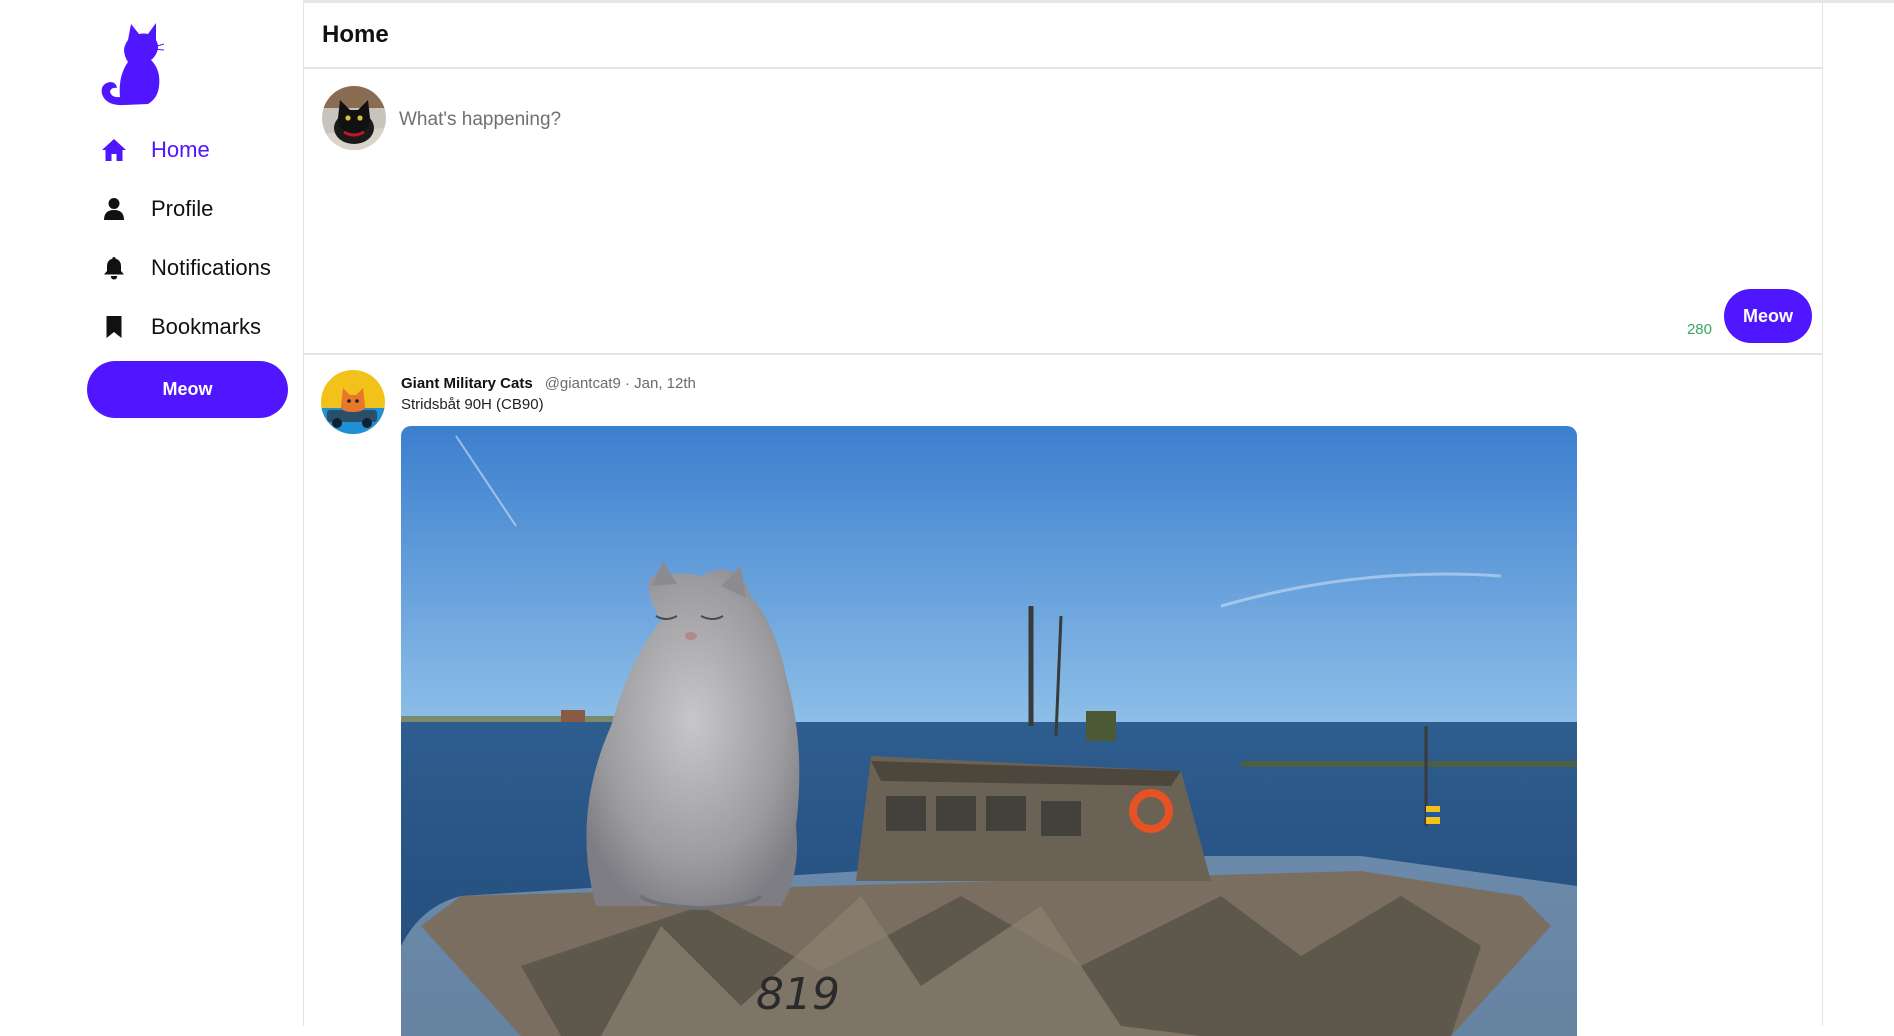  I want to click on user-icon, so click(114, 209).